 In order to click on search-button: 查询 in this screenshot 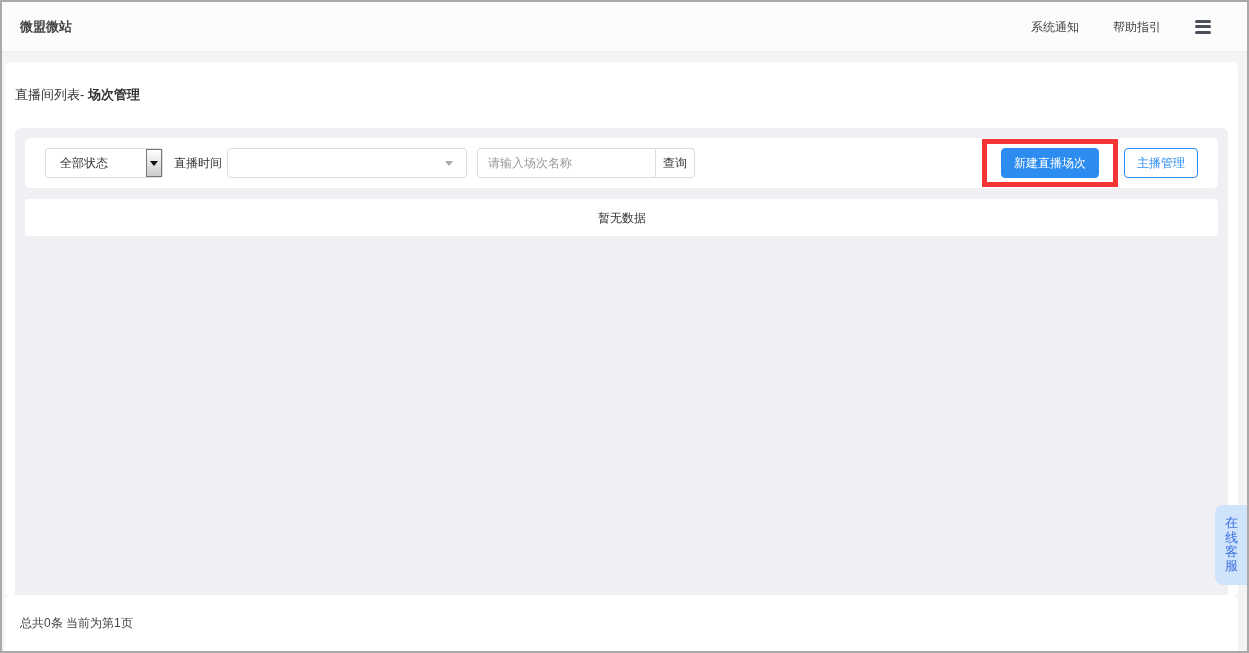, I will do `click(675, 163)`.